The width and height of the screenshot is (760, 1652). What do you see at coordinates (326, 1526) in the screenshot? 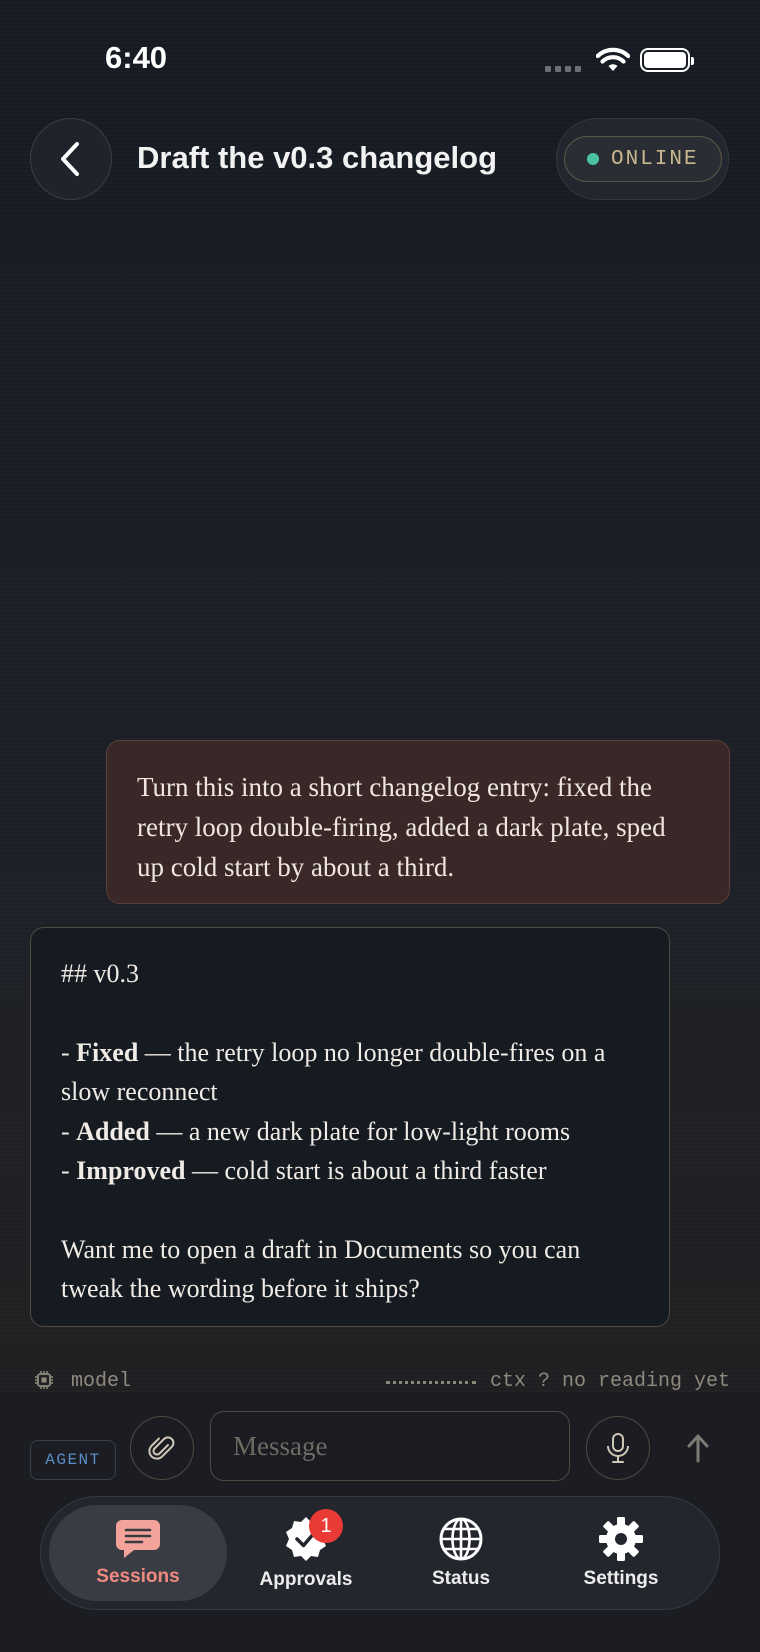
I see `notification-badge: 1` at bounding box center [326, 1526].